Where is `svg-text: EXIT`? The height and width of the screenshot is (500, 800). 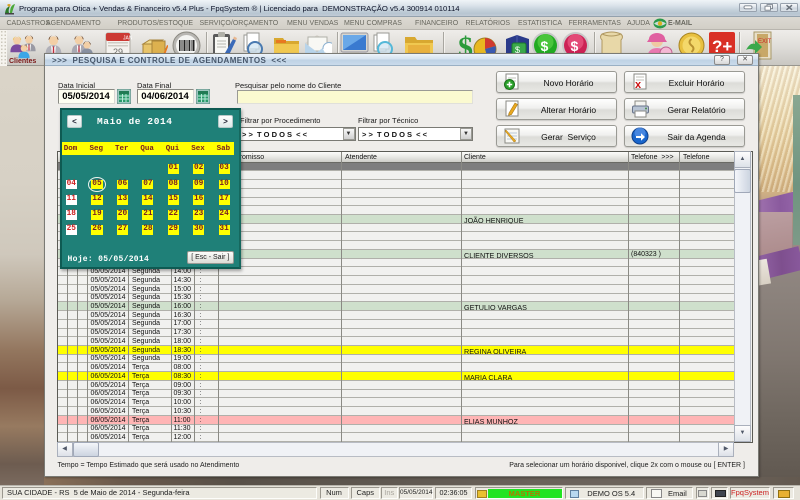
svg-text: EXIT is located at coordinates (765, 42).